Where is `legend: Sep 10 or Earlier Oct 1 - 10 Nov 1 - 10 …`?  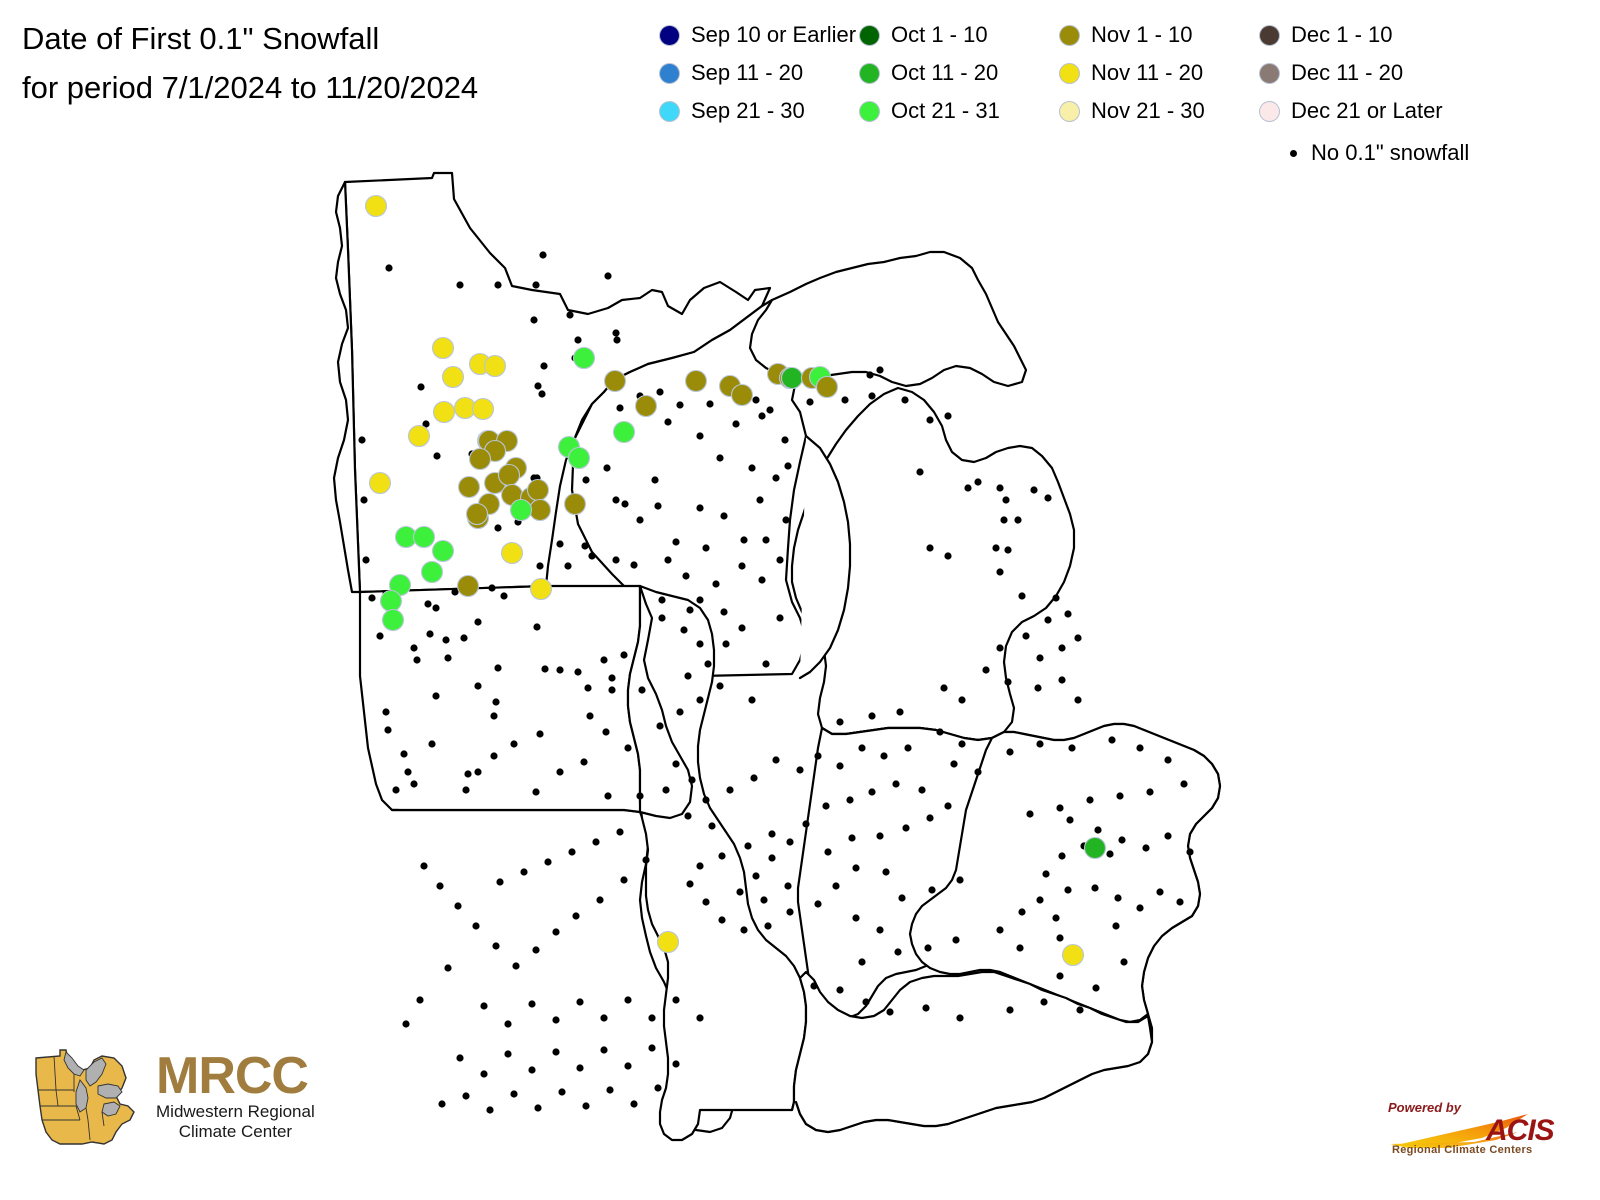
legend: Sep 10 or Earlier Oct 1 - 10 Nov 1 - 10 … is located at coordinates (1125, 73).